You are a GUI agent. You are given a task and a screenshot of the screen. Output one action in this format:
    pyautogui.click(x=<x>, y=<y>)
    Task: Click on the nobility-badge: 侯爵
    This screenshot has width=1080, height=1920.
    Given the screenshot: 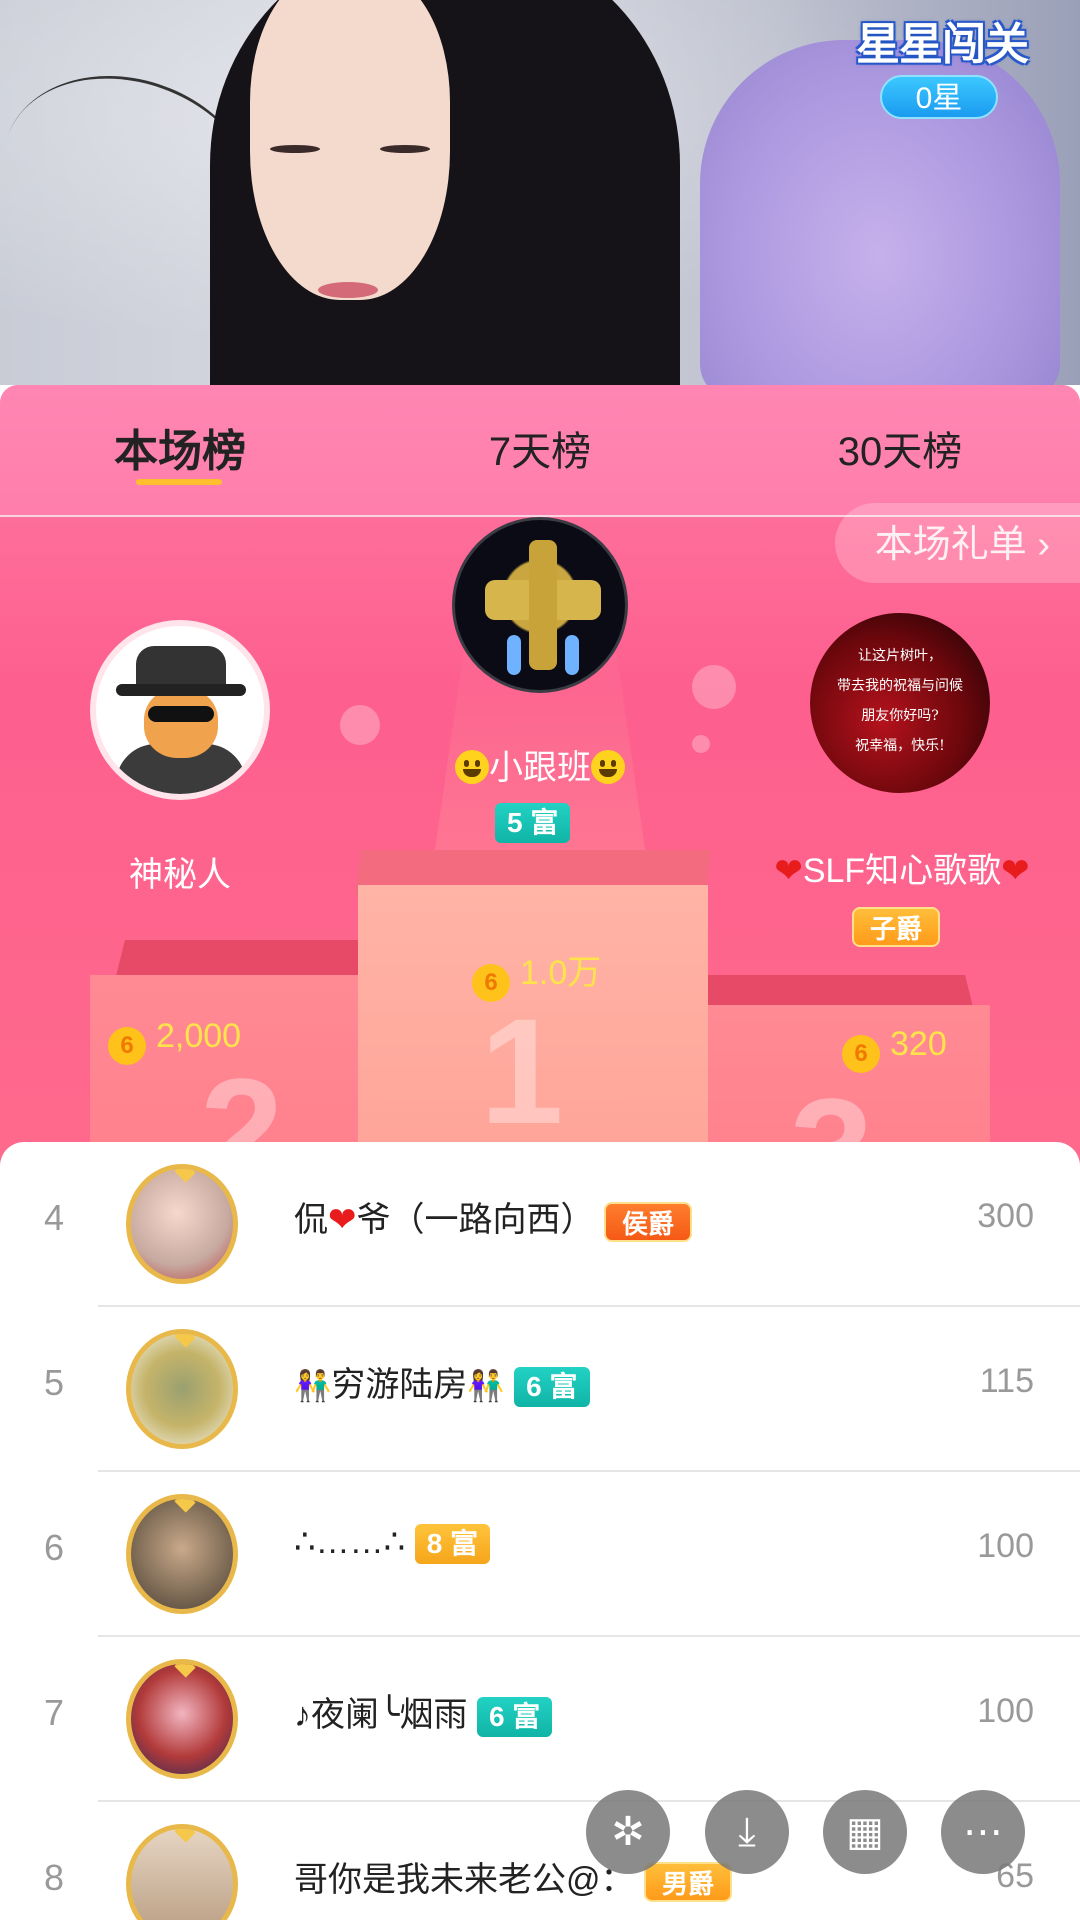 What is the action you would take?
    pyautogui.click(x=647, y=1222)
    